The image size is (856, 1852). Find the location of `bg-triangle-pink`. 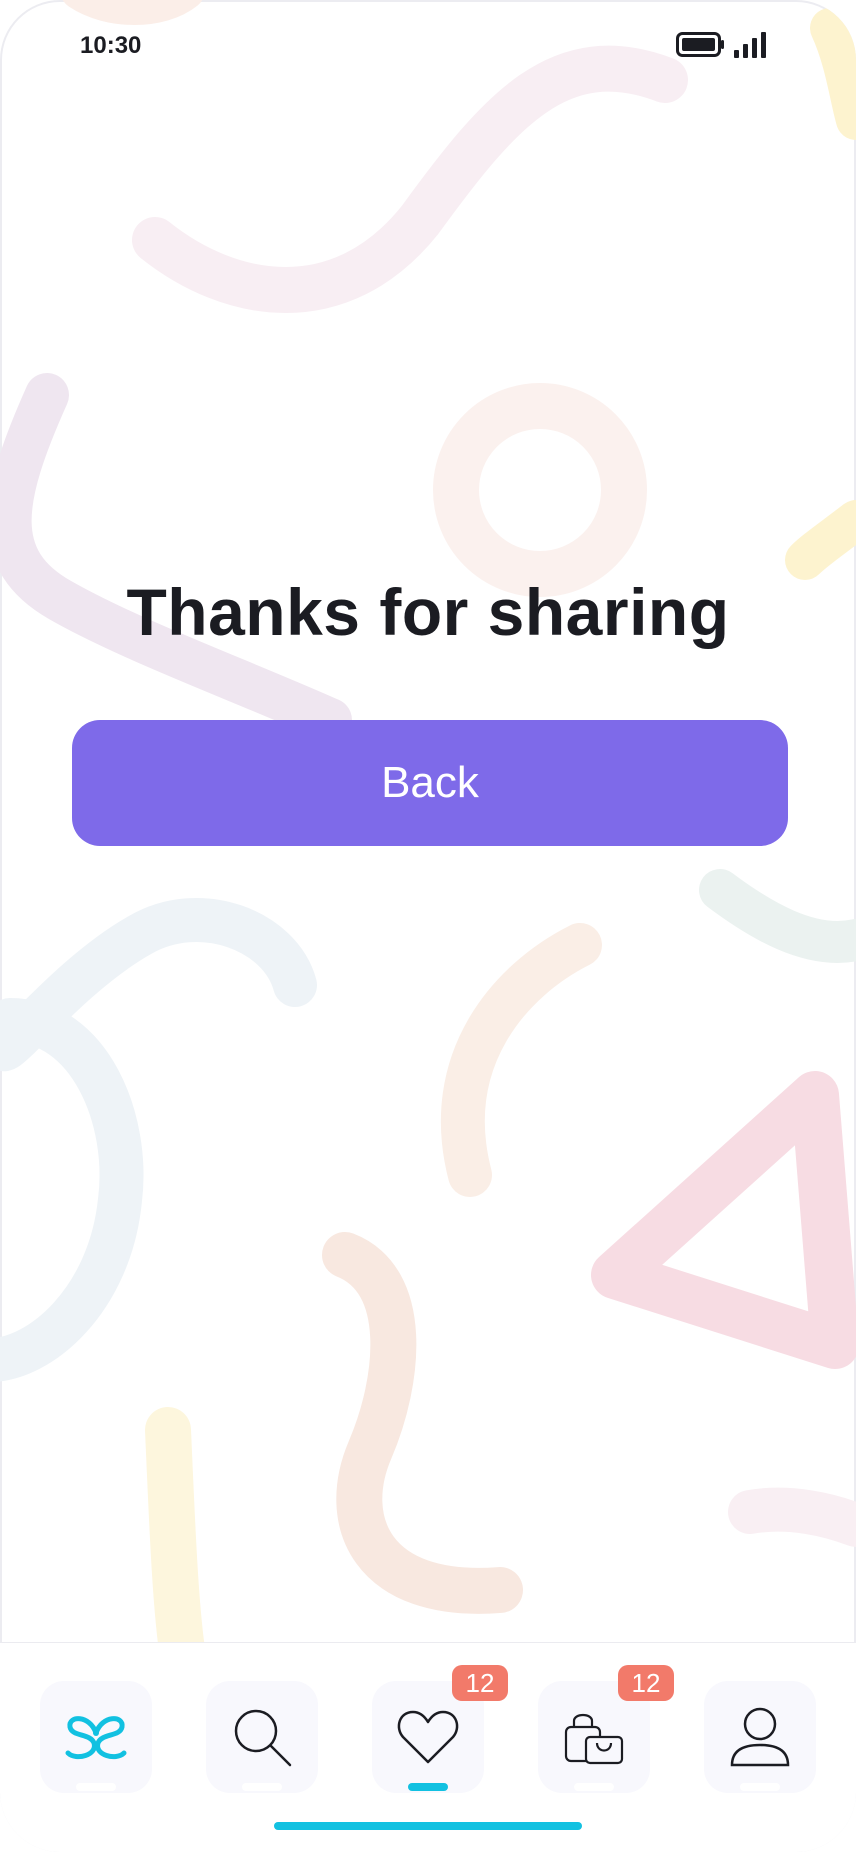

bg-triangle-pink is located at coordinates (723, 1220).